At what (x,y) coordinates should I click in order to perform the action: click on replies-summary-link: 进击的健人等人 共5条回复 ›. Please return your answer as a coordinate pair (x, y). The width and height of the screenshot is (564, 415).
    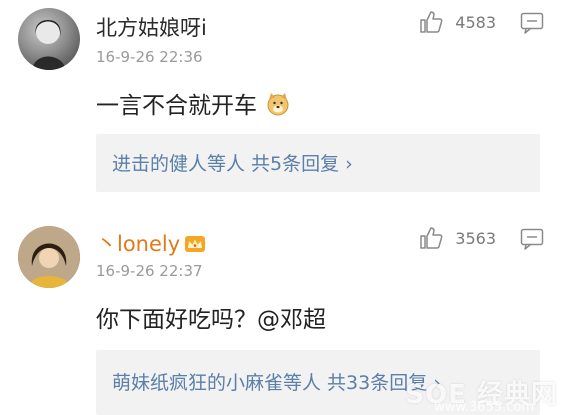
    Looking at the image, I should click on (232, 162).